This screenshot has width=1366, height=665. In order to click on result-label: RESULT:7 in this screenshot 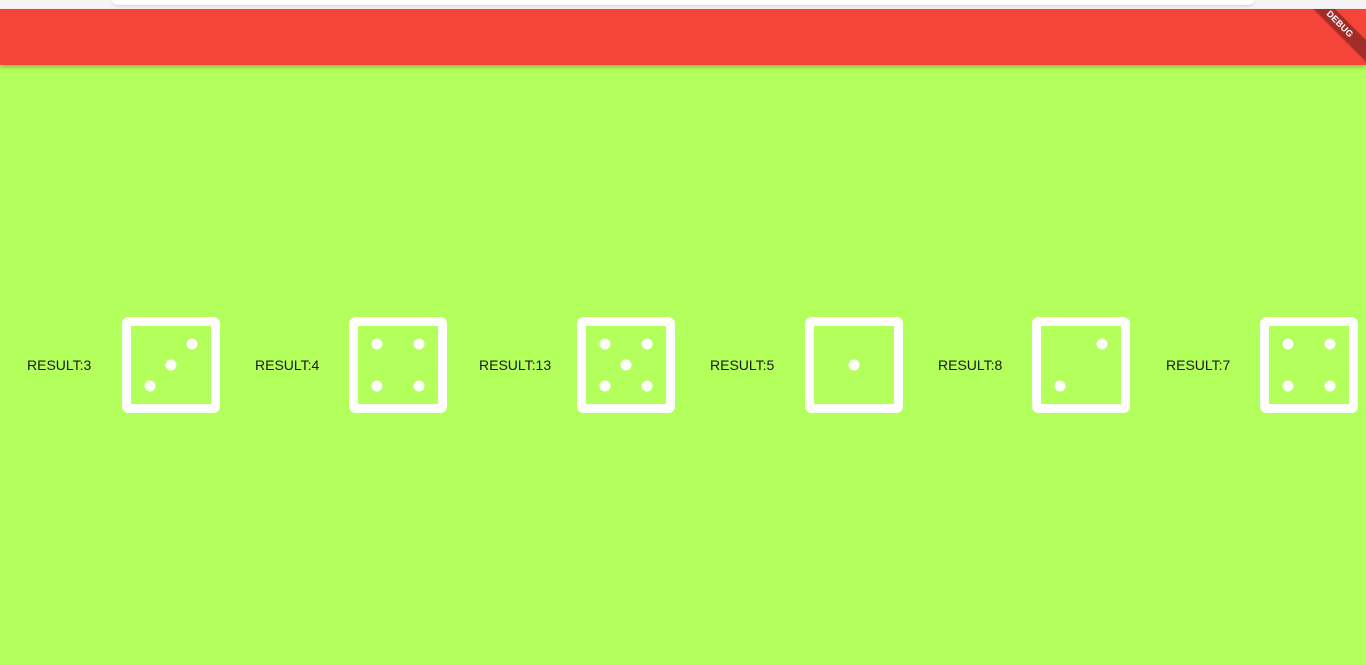, I will do `click(1198, 365)`.